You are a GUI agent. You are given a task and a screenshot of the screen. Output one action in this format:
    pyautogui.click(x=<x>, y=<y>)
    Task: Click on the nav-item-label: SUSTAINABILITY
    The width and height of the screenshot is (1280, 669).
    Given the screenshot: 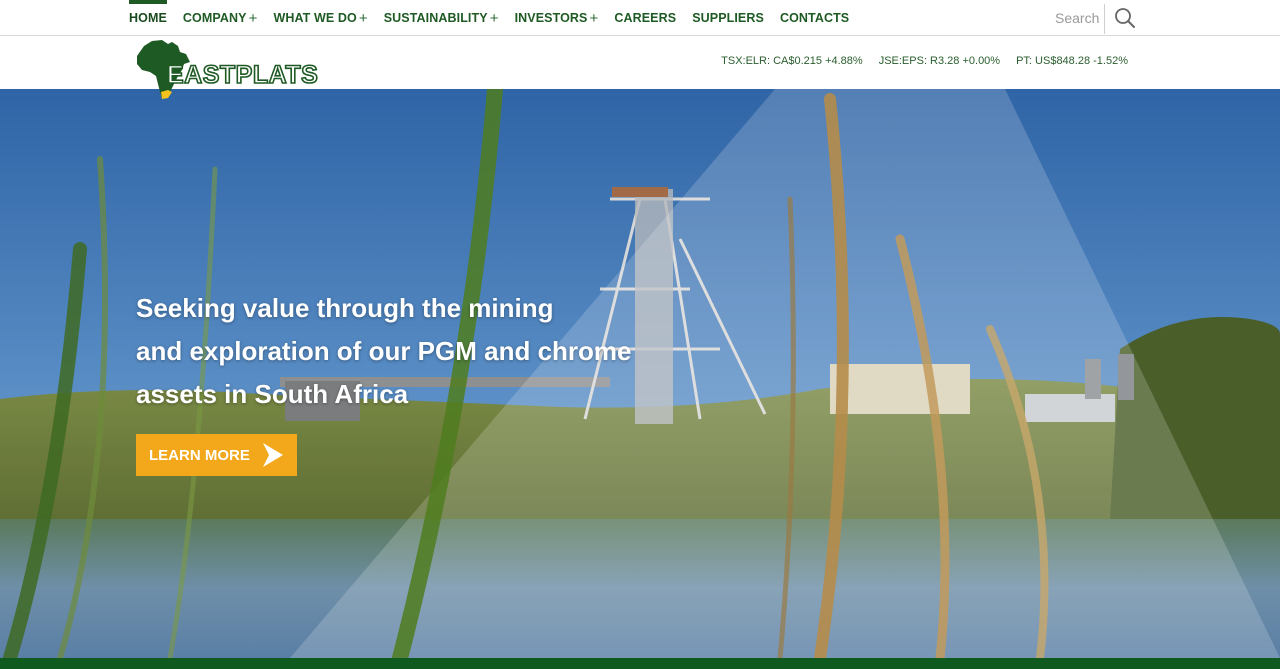 What is the action you would take?
    pyautogui.click(x=435, y=18)
    